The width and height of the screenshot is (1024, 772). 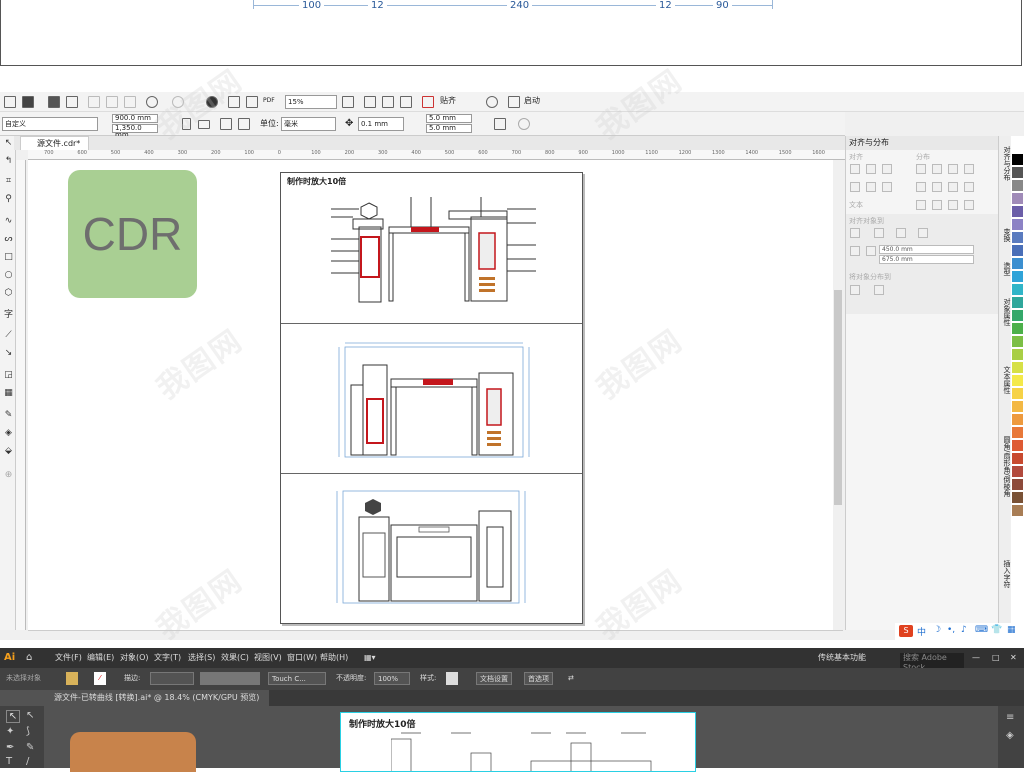 I want to click on menu-type: 文字(T), so click(x=167, y=658).